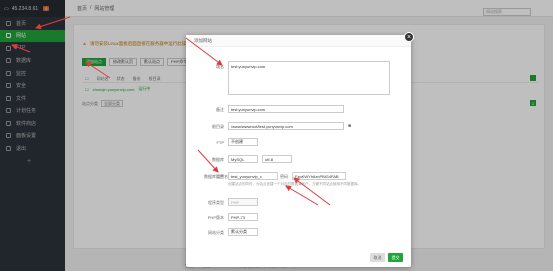 The image size is (553, 271). Describe the element at coordinates (277, 159) in the screenshot. I see `db-charset-select: utf-8` at that location.